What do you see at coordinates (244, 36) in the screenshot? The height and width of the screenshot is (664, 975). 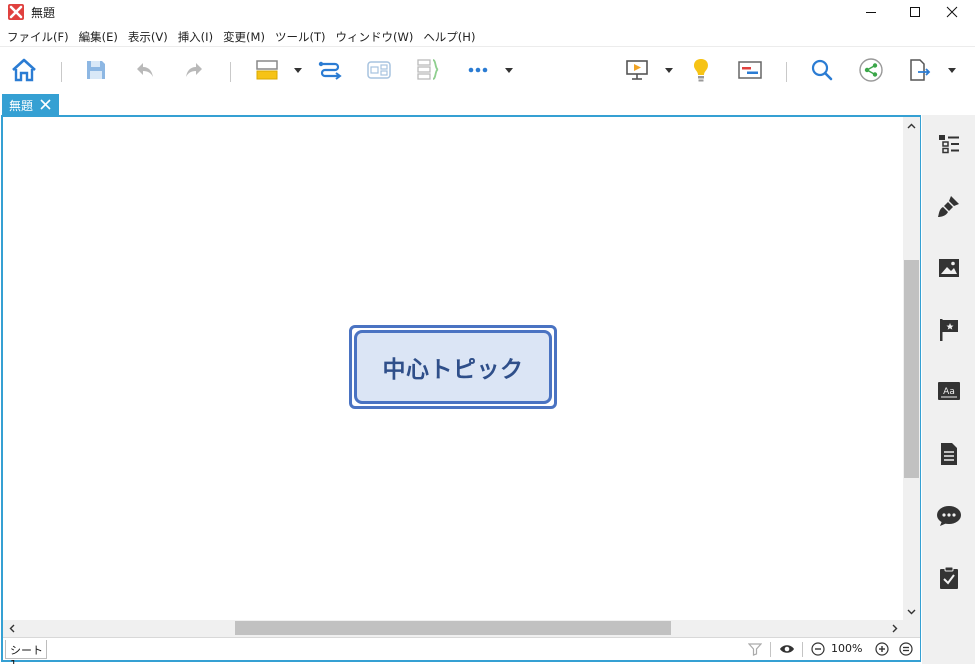 I see `menu-modify: 変更(M)` at bounding box center [244, 36].